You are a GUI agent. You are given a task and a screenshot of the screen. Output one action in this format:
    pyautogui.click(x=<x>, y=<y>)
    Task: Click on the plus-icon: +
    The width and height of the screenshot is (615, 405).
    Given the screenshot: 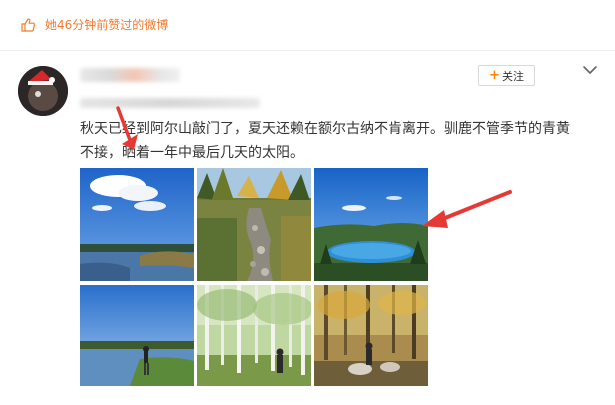 What is the action you would take?
    pyautogui.click(x=494, y=75)
    